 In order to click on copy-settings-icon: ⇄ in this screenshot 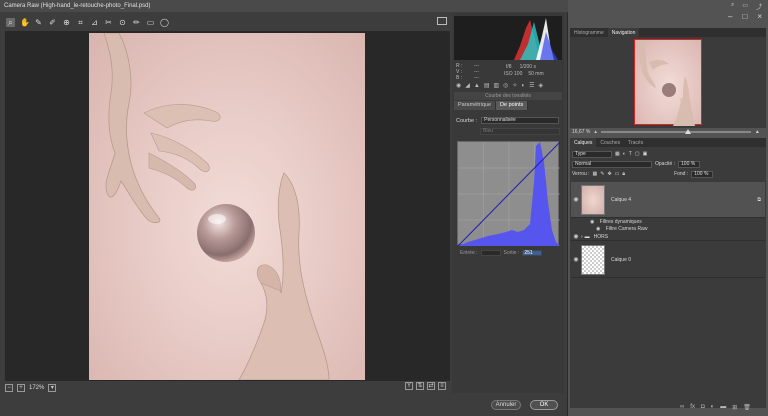, I will do `click(431, 386)`.